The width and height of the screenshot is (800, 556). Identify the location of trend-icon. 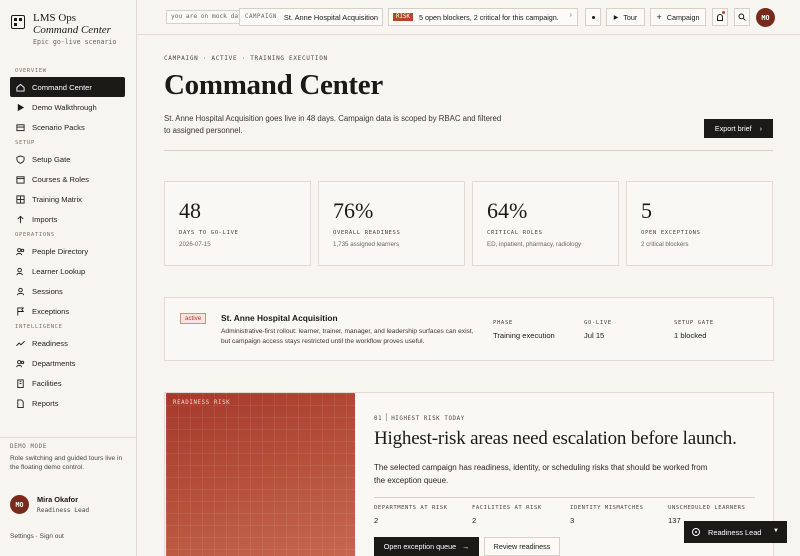
(20, 343).